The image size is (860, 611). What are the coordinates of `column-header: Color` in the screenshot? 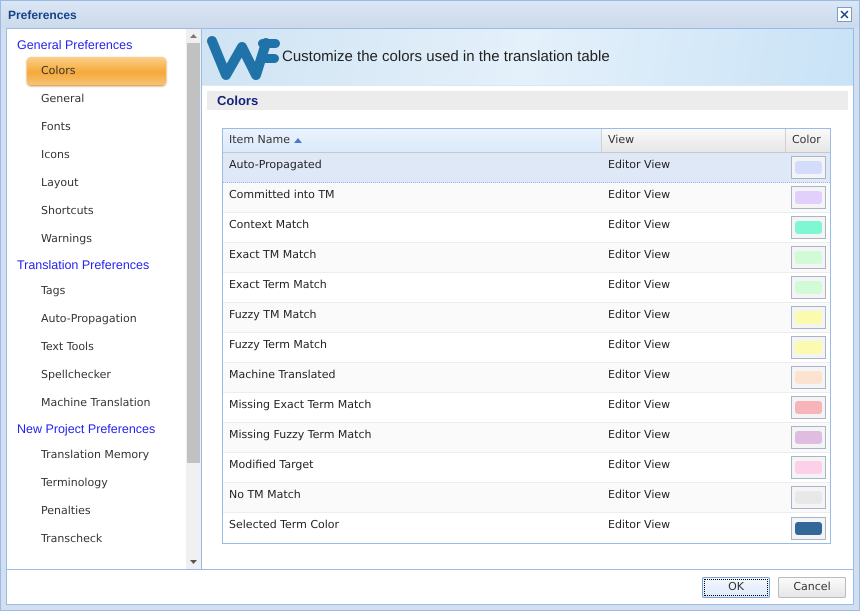 It's located at (808, 140).